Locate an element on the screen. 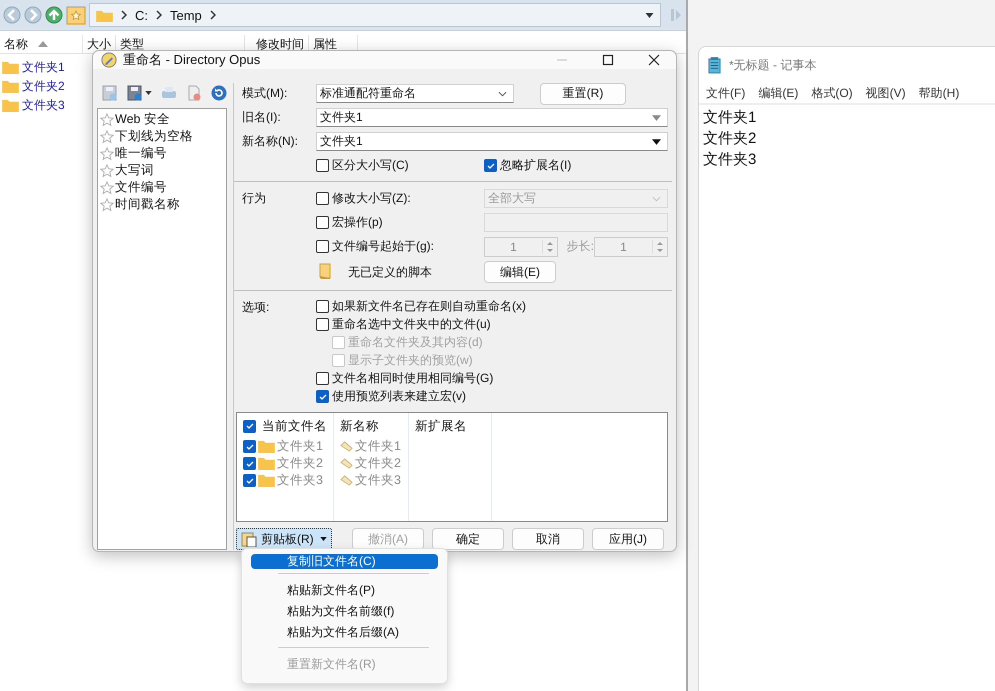  macro-checkbox: 宏操作(p) is located at coordinates (400, 222).